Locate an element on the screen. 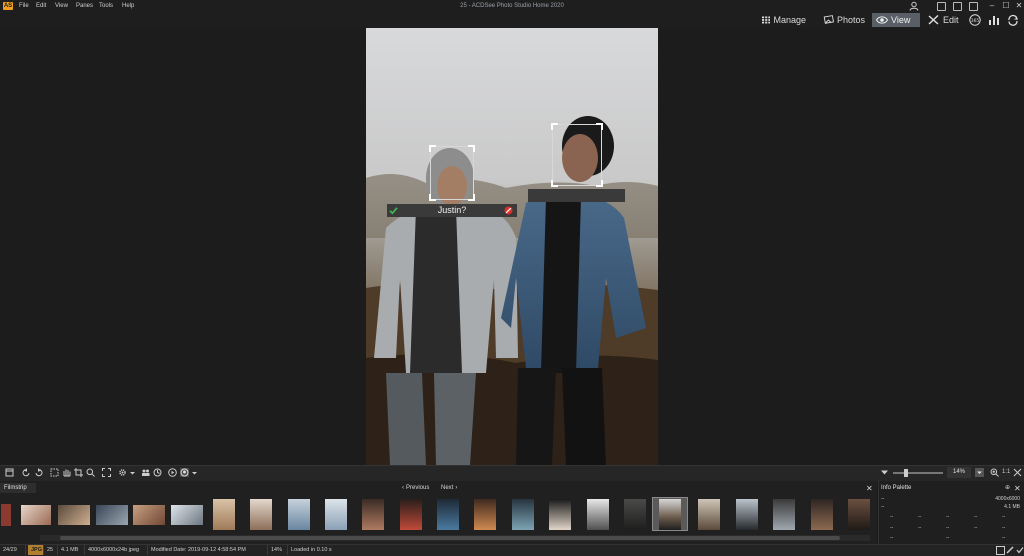  more-dropdown-icon is located at coordinates (194, 472).